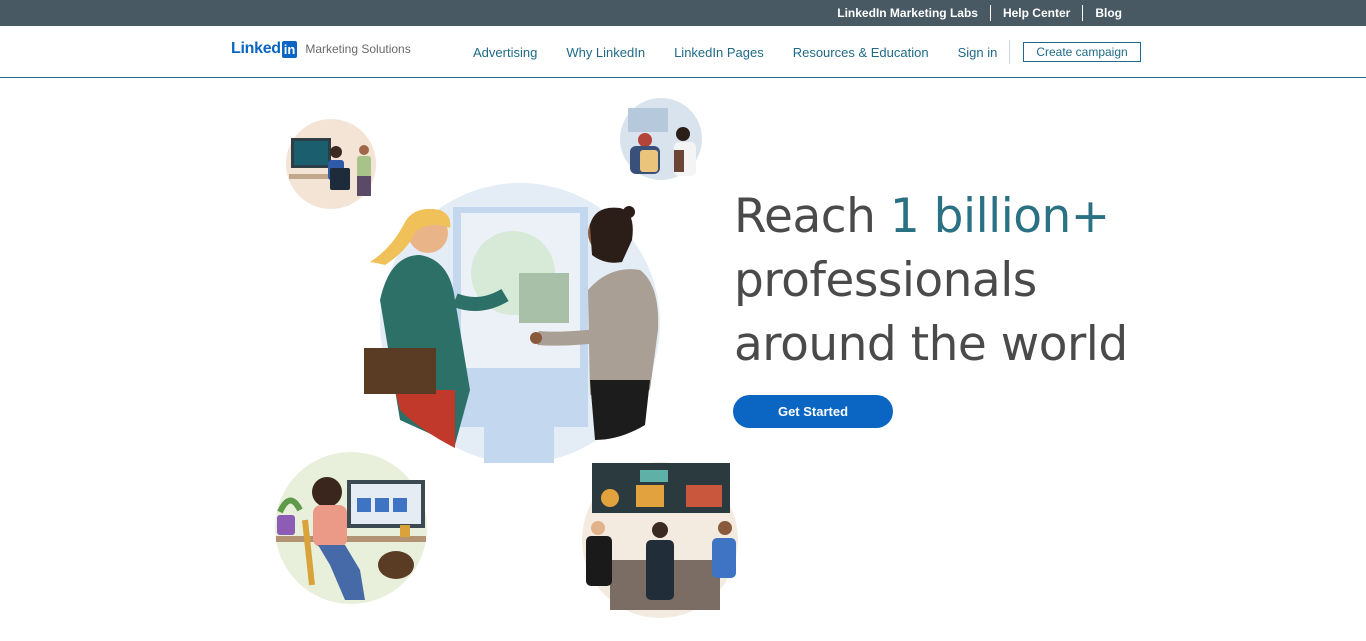  What do you see at coordinates (813, 411) in the screenshot?
I see `get-started-button: Get Started` at bounding box center [813, 411].